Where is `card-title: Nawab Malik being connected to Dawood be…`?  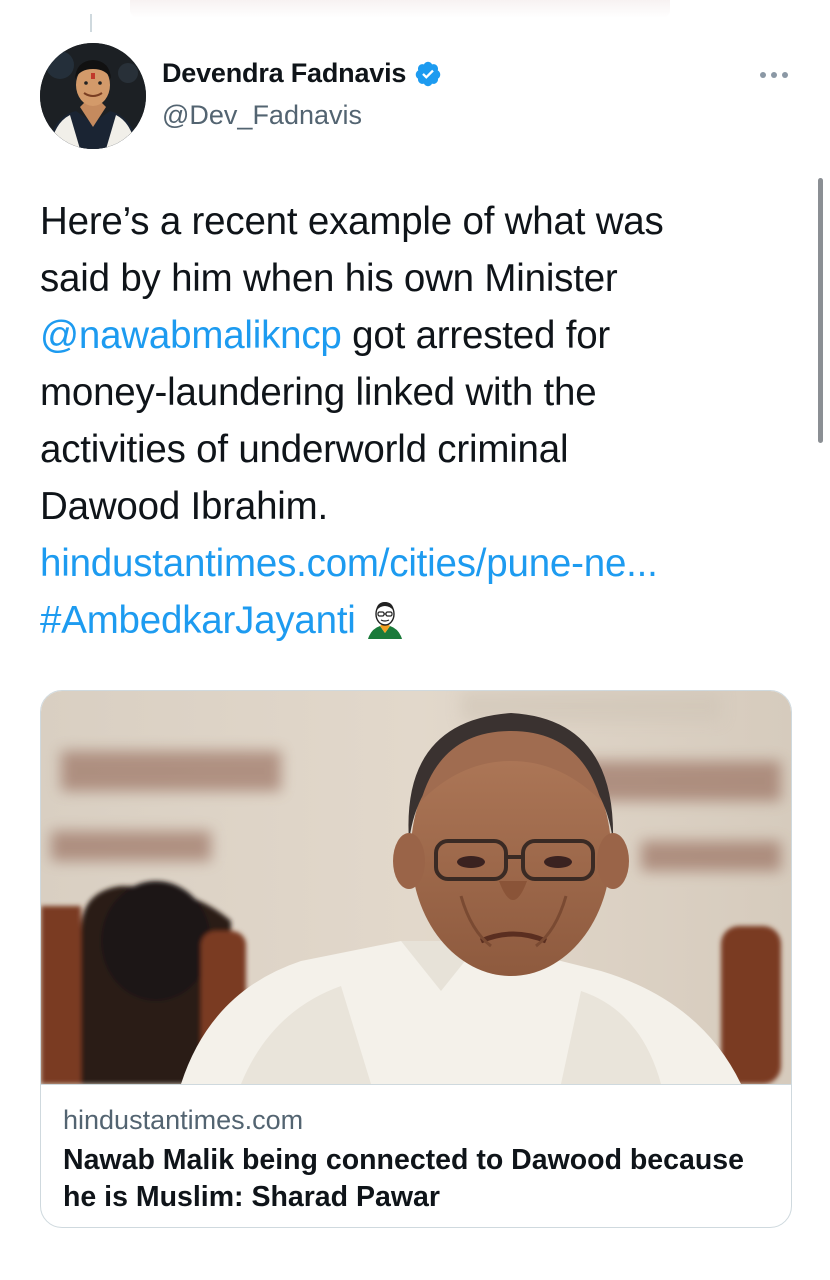 card-title: Nawab Malik being connected to Dawood be… is located at coordinates (403, 1178).